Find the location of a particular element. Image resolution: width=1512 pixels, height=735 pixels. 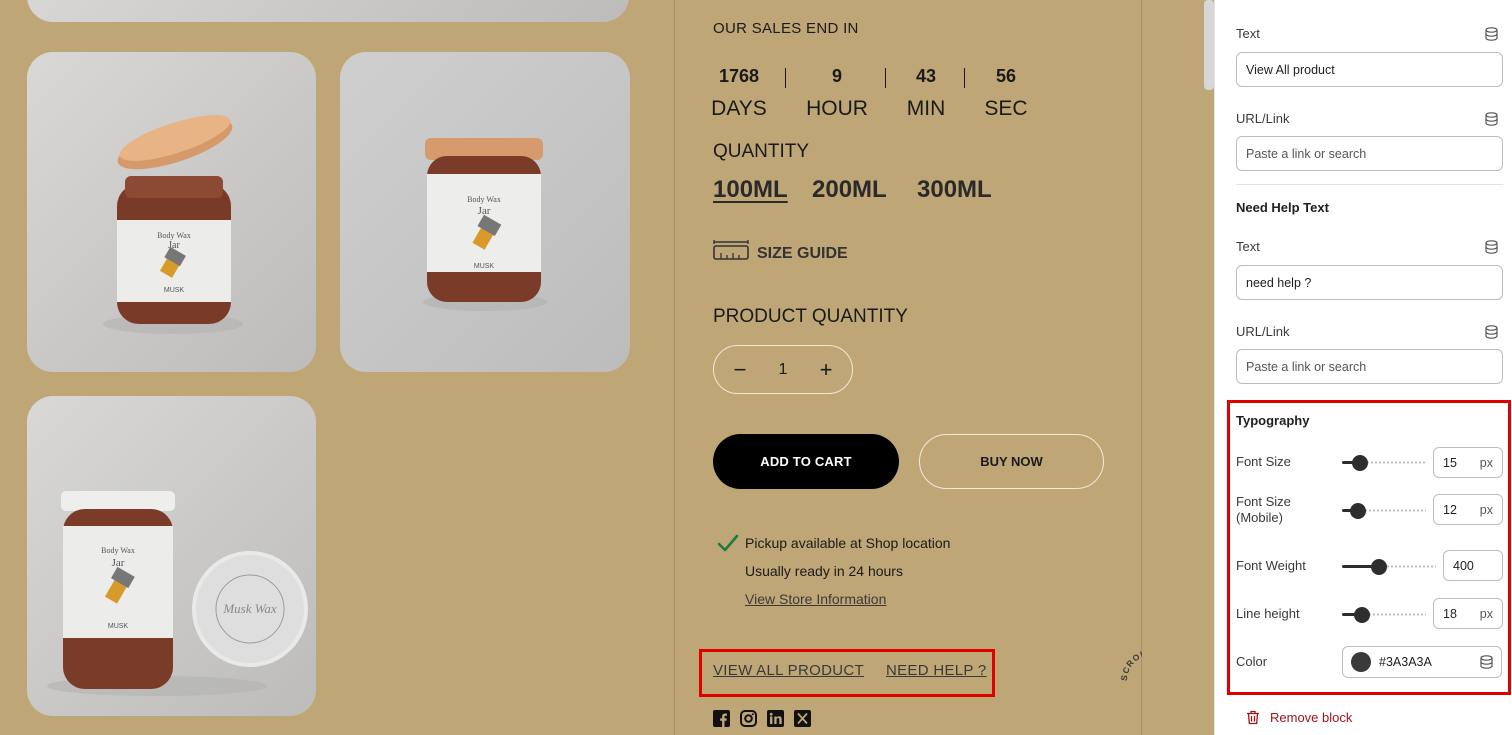

product-quantity-title: PRODUCT QUANTITY is located at coordinates (810, 316).